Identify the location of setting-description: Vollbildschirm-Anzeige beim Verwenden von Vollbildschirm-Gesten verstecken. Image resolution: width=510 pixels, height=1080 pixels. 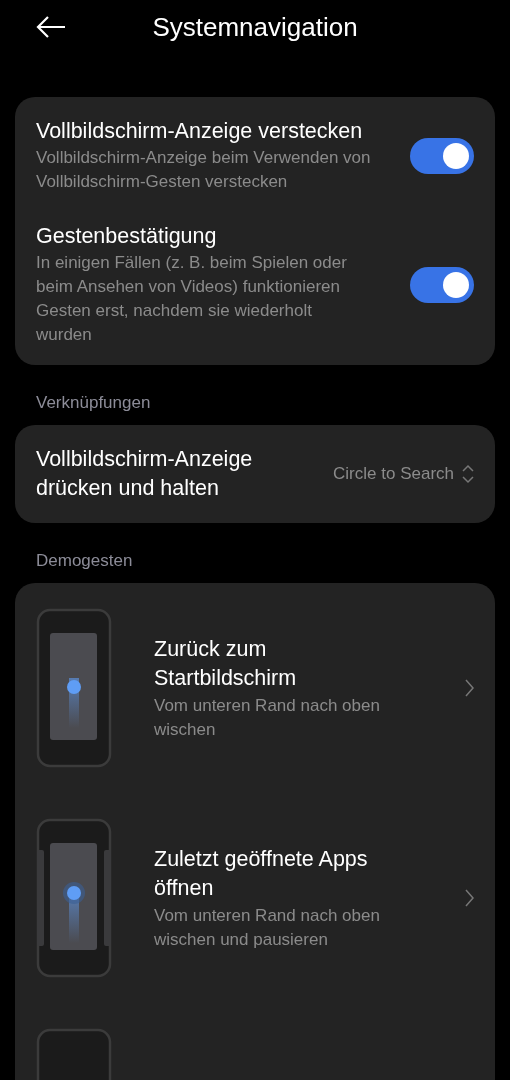
(203, 170).